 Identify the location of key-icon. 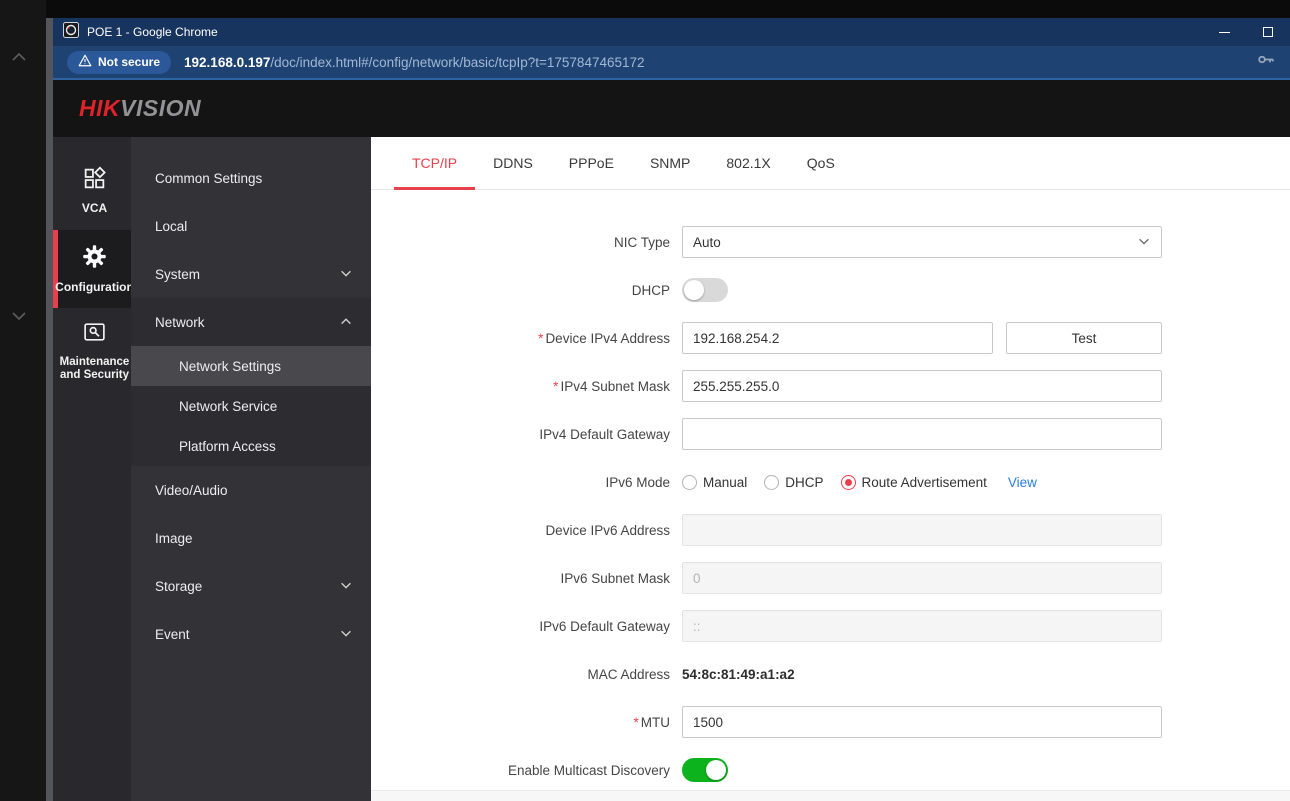
(1265, 62).